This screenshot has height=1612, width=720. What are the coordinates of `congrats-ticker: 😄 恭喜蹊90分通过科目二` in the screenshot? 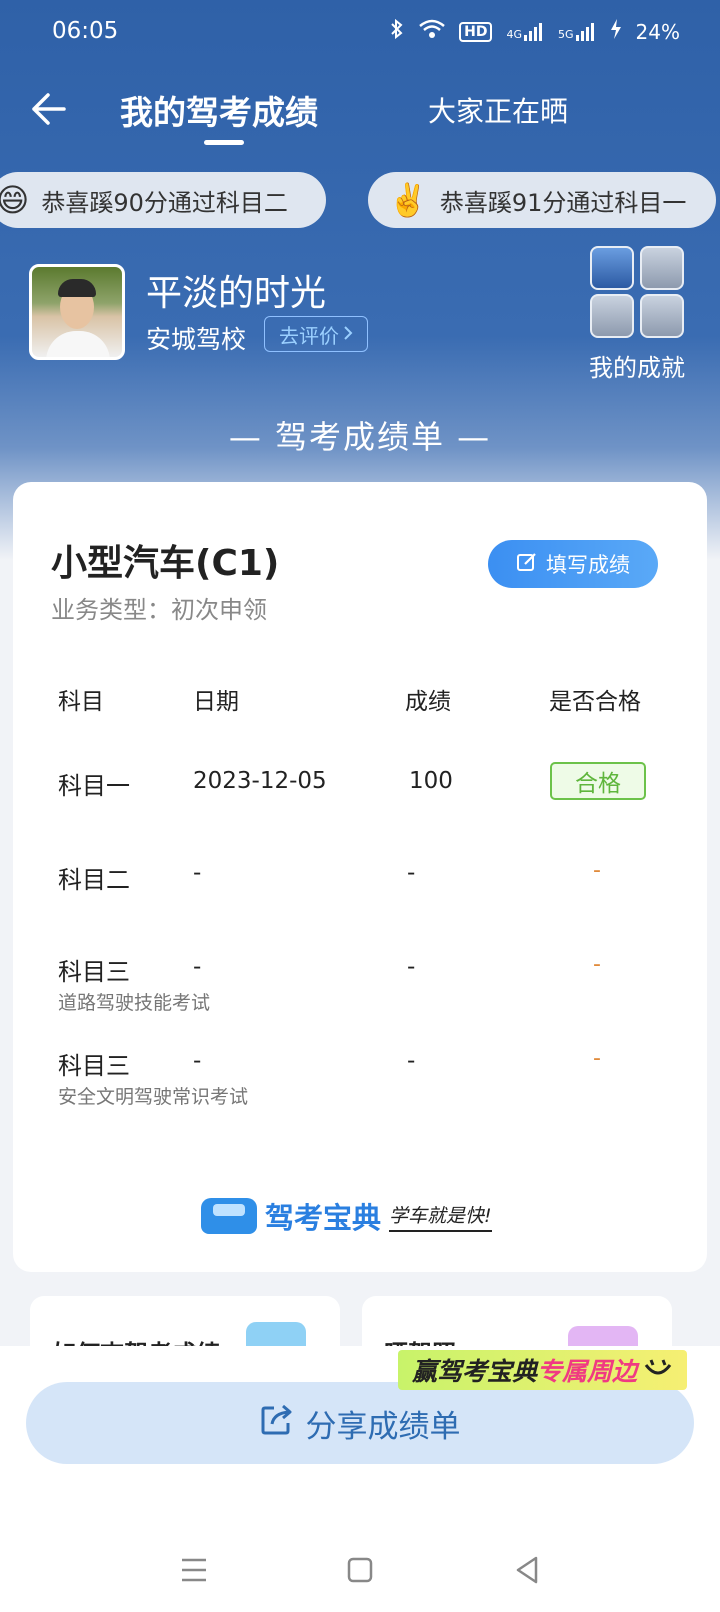 It's located at (163, 200).